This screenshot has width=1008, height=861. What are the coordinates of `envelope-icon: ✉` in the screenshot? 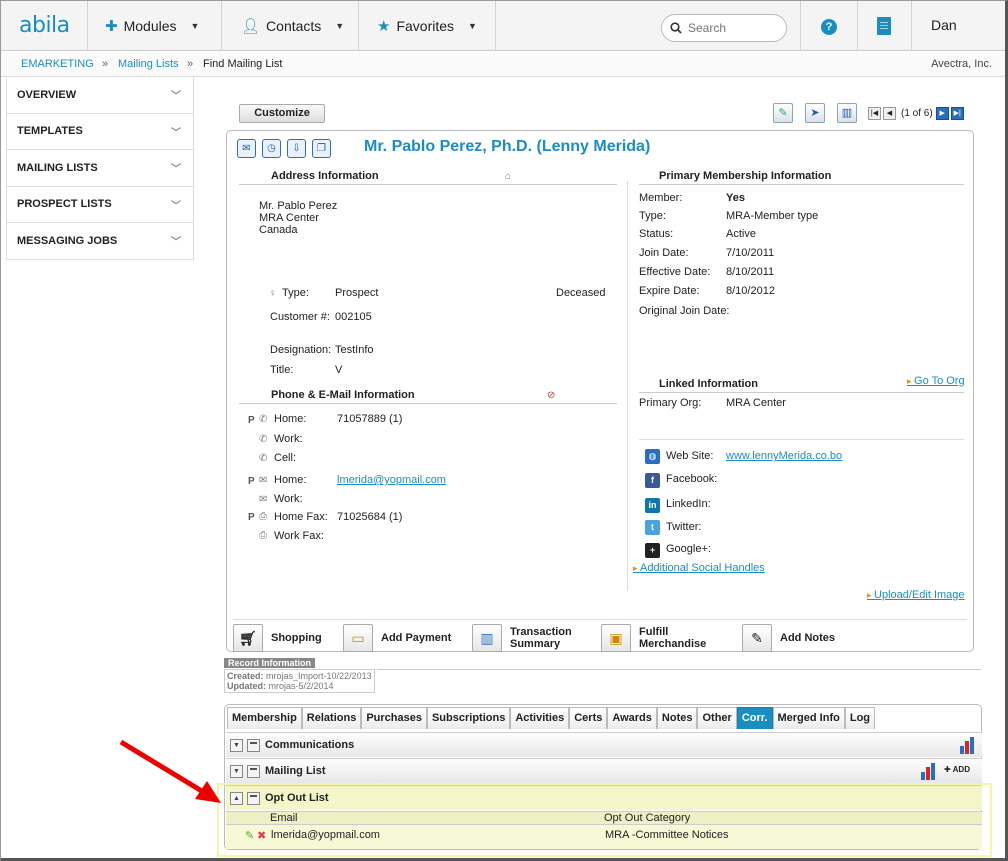 It's located at (263, 499).